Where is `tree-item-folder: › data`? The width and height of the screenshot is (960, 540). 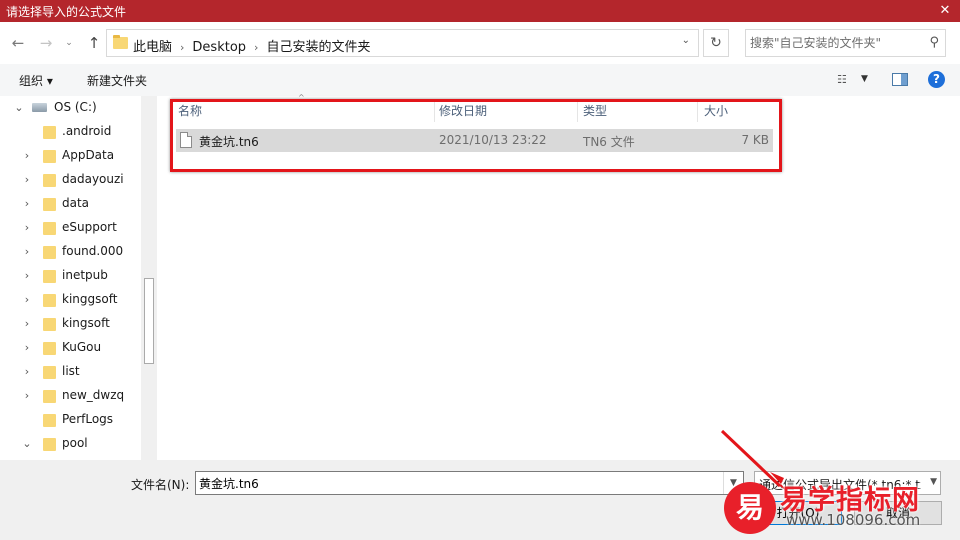
tree-item-folder: › data is located at coordinates (70, 204).